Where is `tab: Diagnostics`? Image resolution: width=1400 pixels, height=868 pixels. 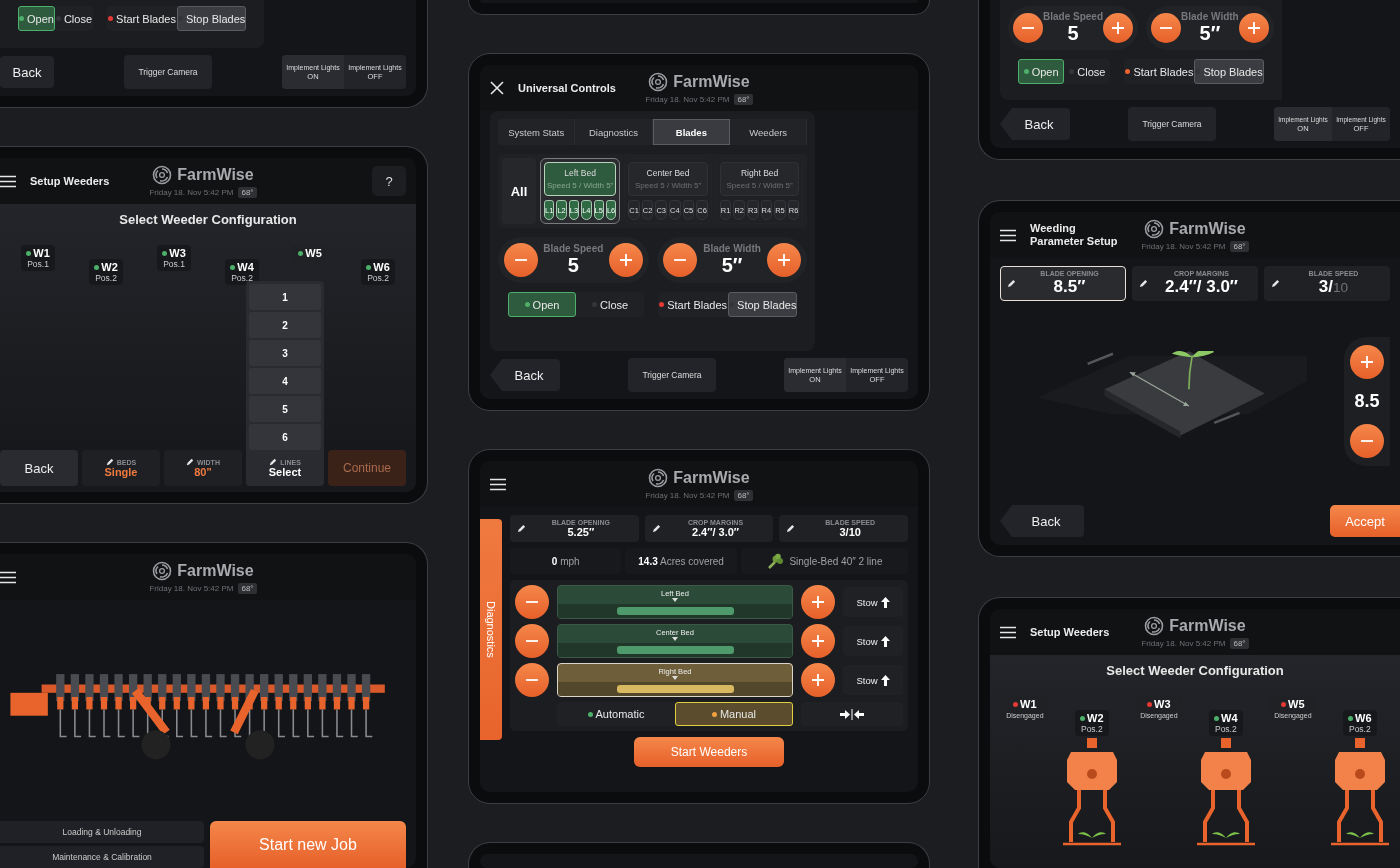
tab: Diagnostics is located at coordinates (614, 132).